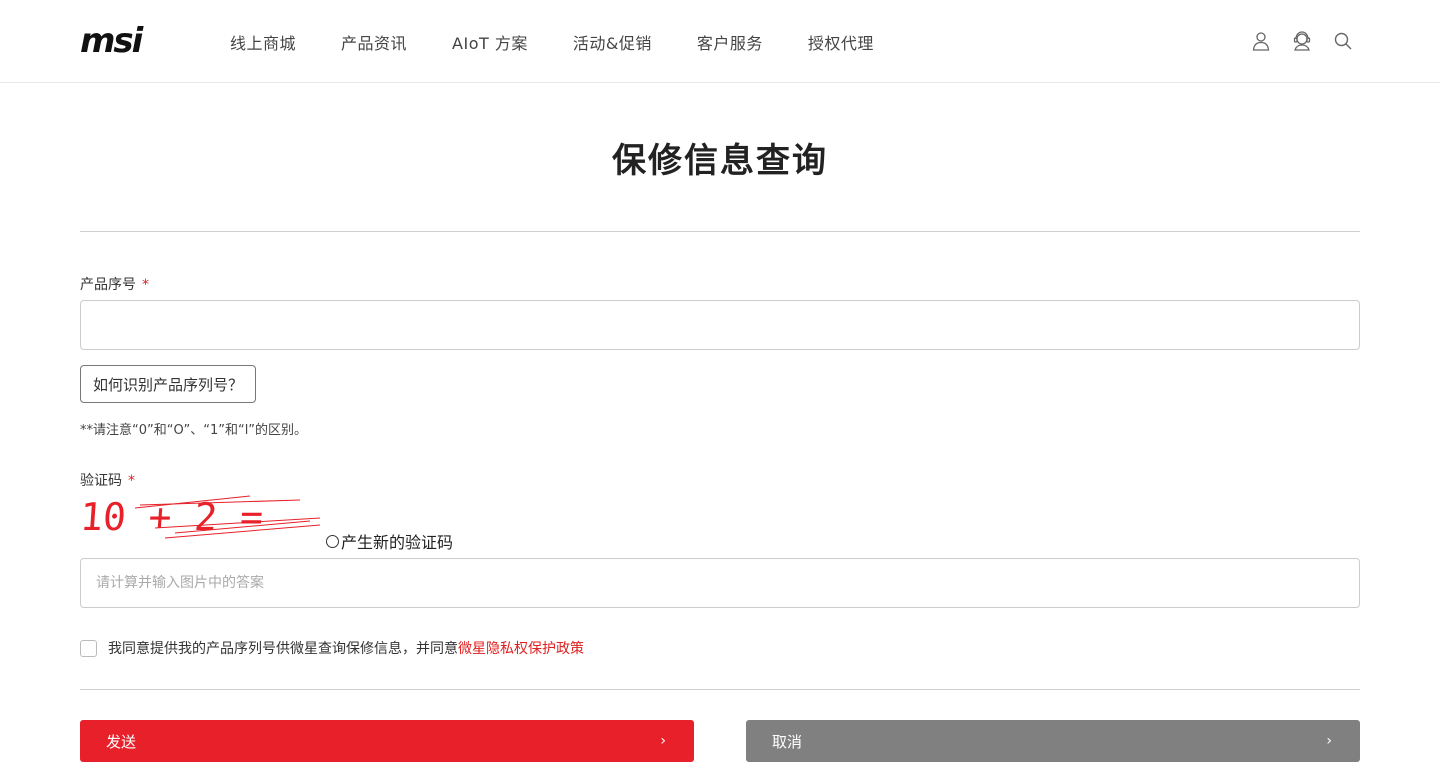  I want to click on agreement-row: 我同意提供我的产品序列号供微星查询保修信息，并同意 微星隐私权保护政策, so click(332, 648).